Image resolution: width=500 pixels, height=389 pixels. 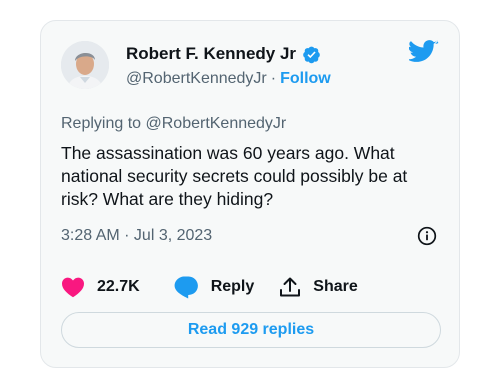 What do you see at coordinates (311, 54) in the screenshot?
I see `verified-badge-icon` at bounding box center [311, 54].